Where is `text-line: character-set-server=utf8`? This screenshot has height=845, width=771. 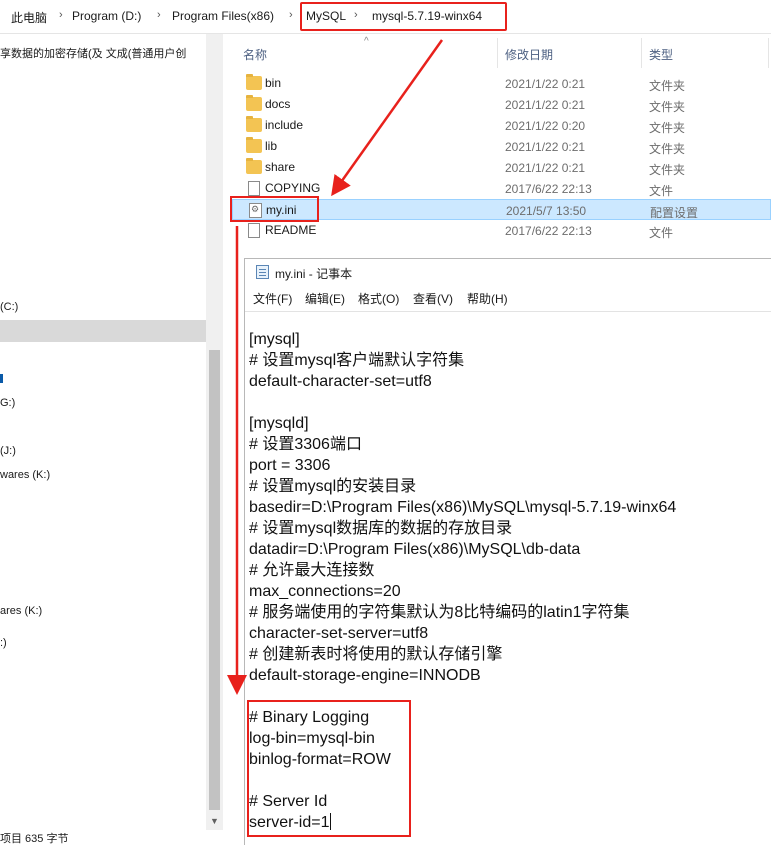
text-line: character-set-server=utf8 is located at coordinates (339, 633).